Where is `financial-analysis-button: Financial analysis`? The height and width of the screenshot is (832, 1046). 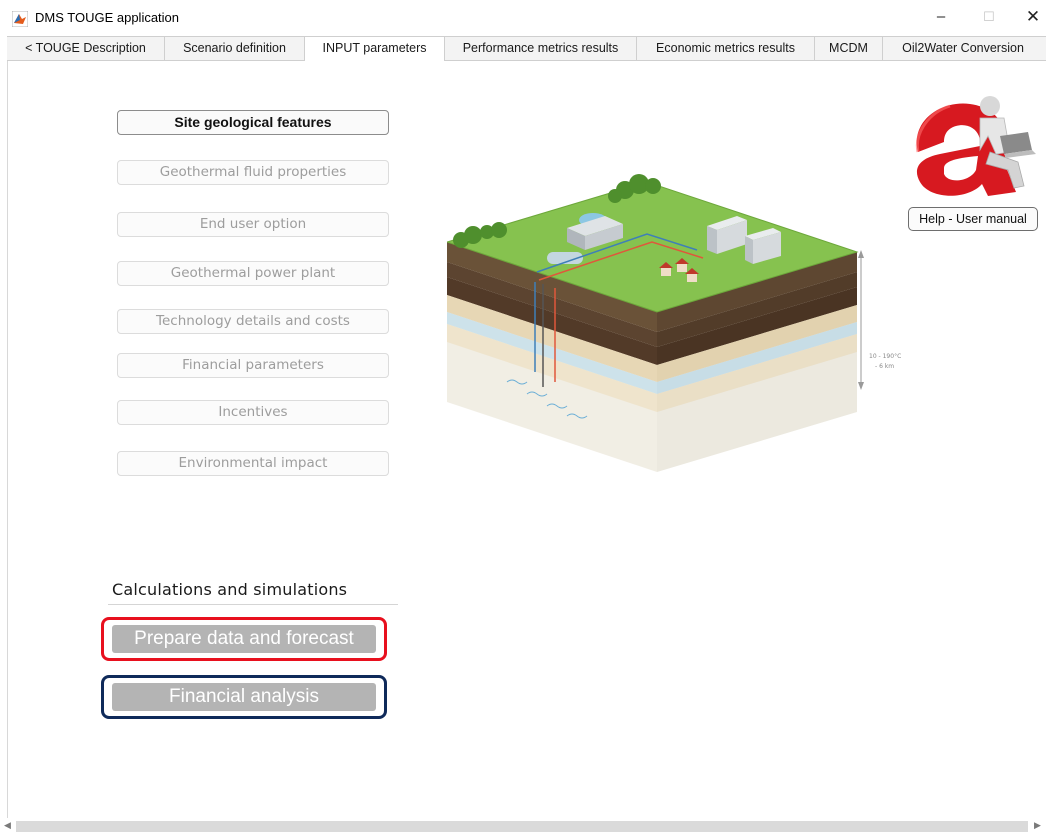
financial-analysis-button: Financial analysis is located at coordinates (244, 697).